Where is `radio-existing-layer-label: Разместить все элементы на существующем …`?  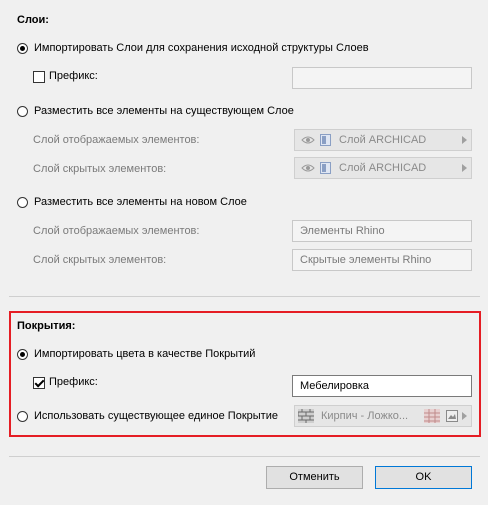 radio-existing-layer-label: Разместить все элементы на существующем … is located at coordinates (164, 111).